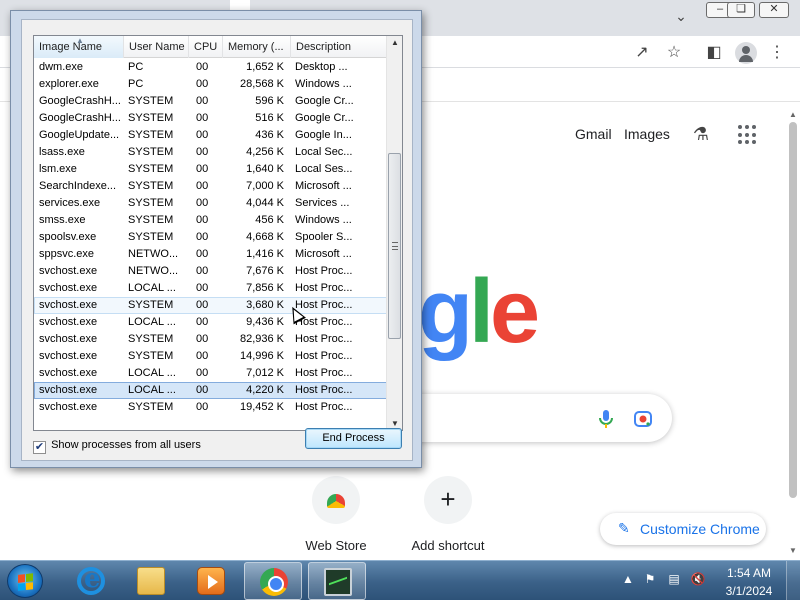 The image size is (800, 600). I want to click on taskbar-task-manager, so click(337, 581).